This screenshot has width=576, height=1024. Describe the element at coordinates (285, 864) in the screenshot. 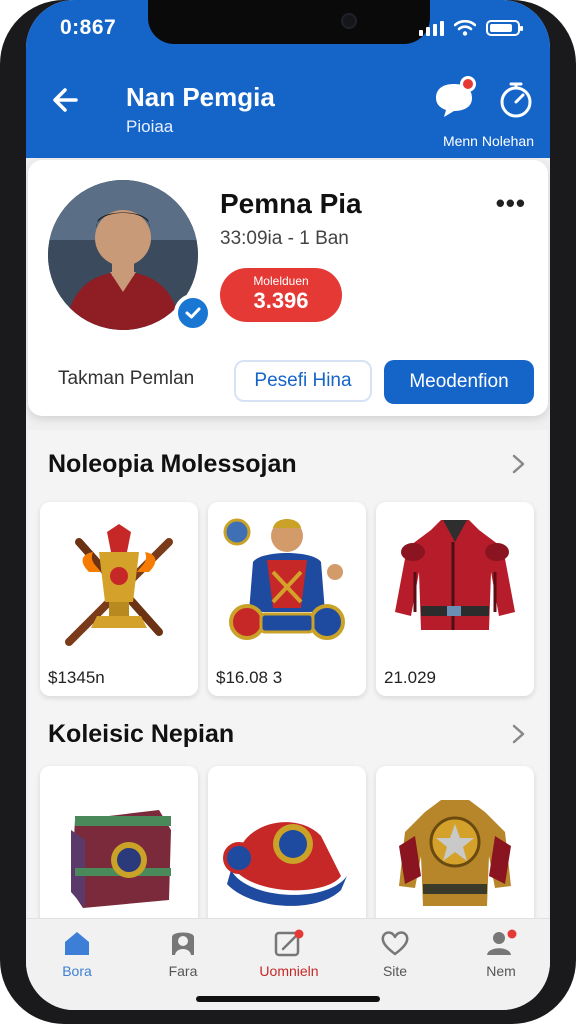

I see `red-blue-cap-icon` at that location.